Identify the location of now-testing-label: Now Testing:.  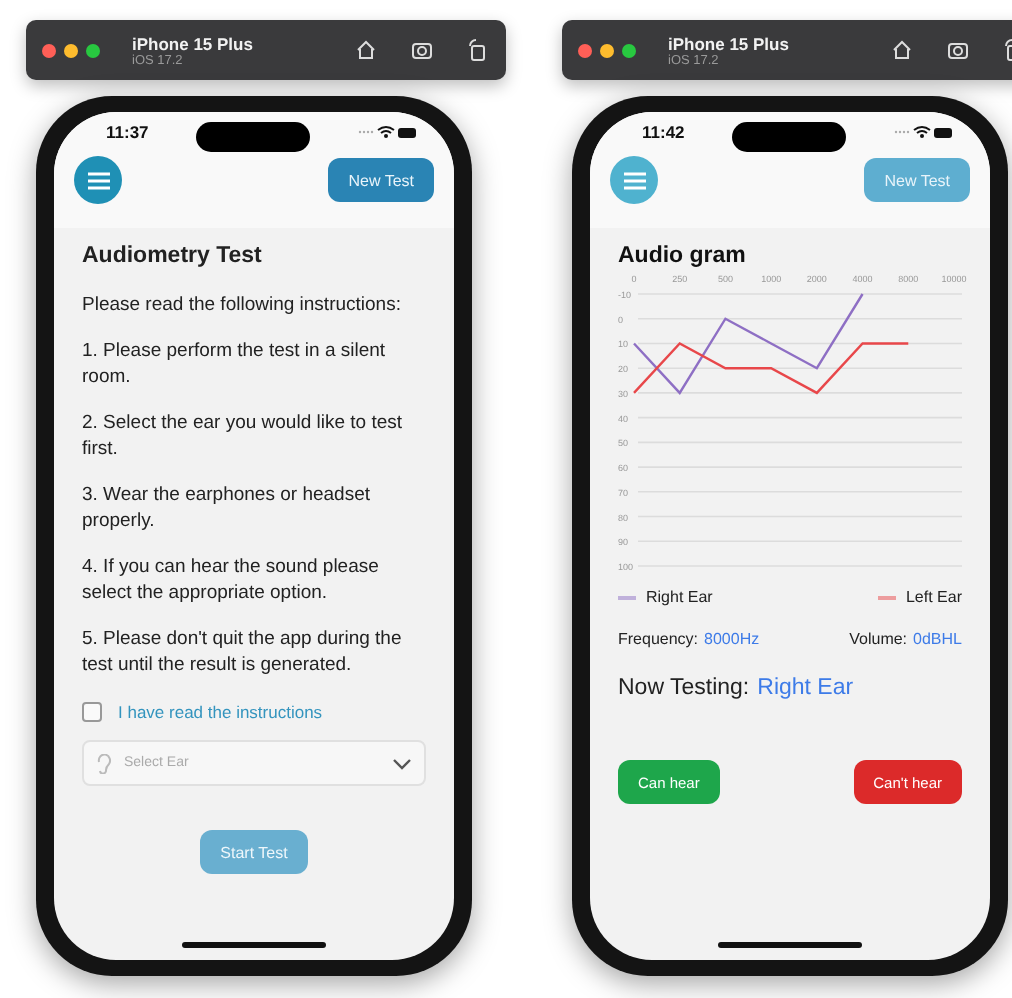
(684, 688).